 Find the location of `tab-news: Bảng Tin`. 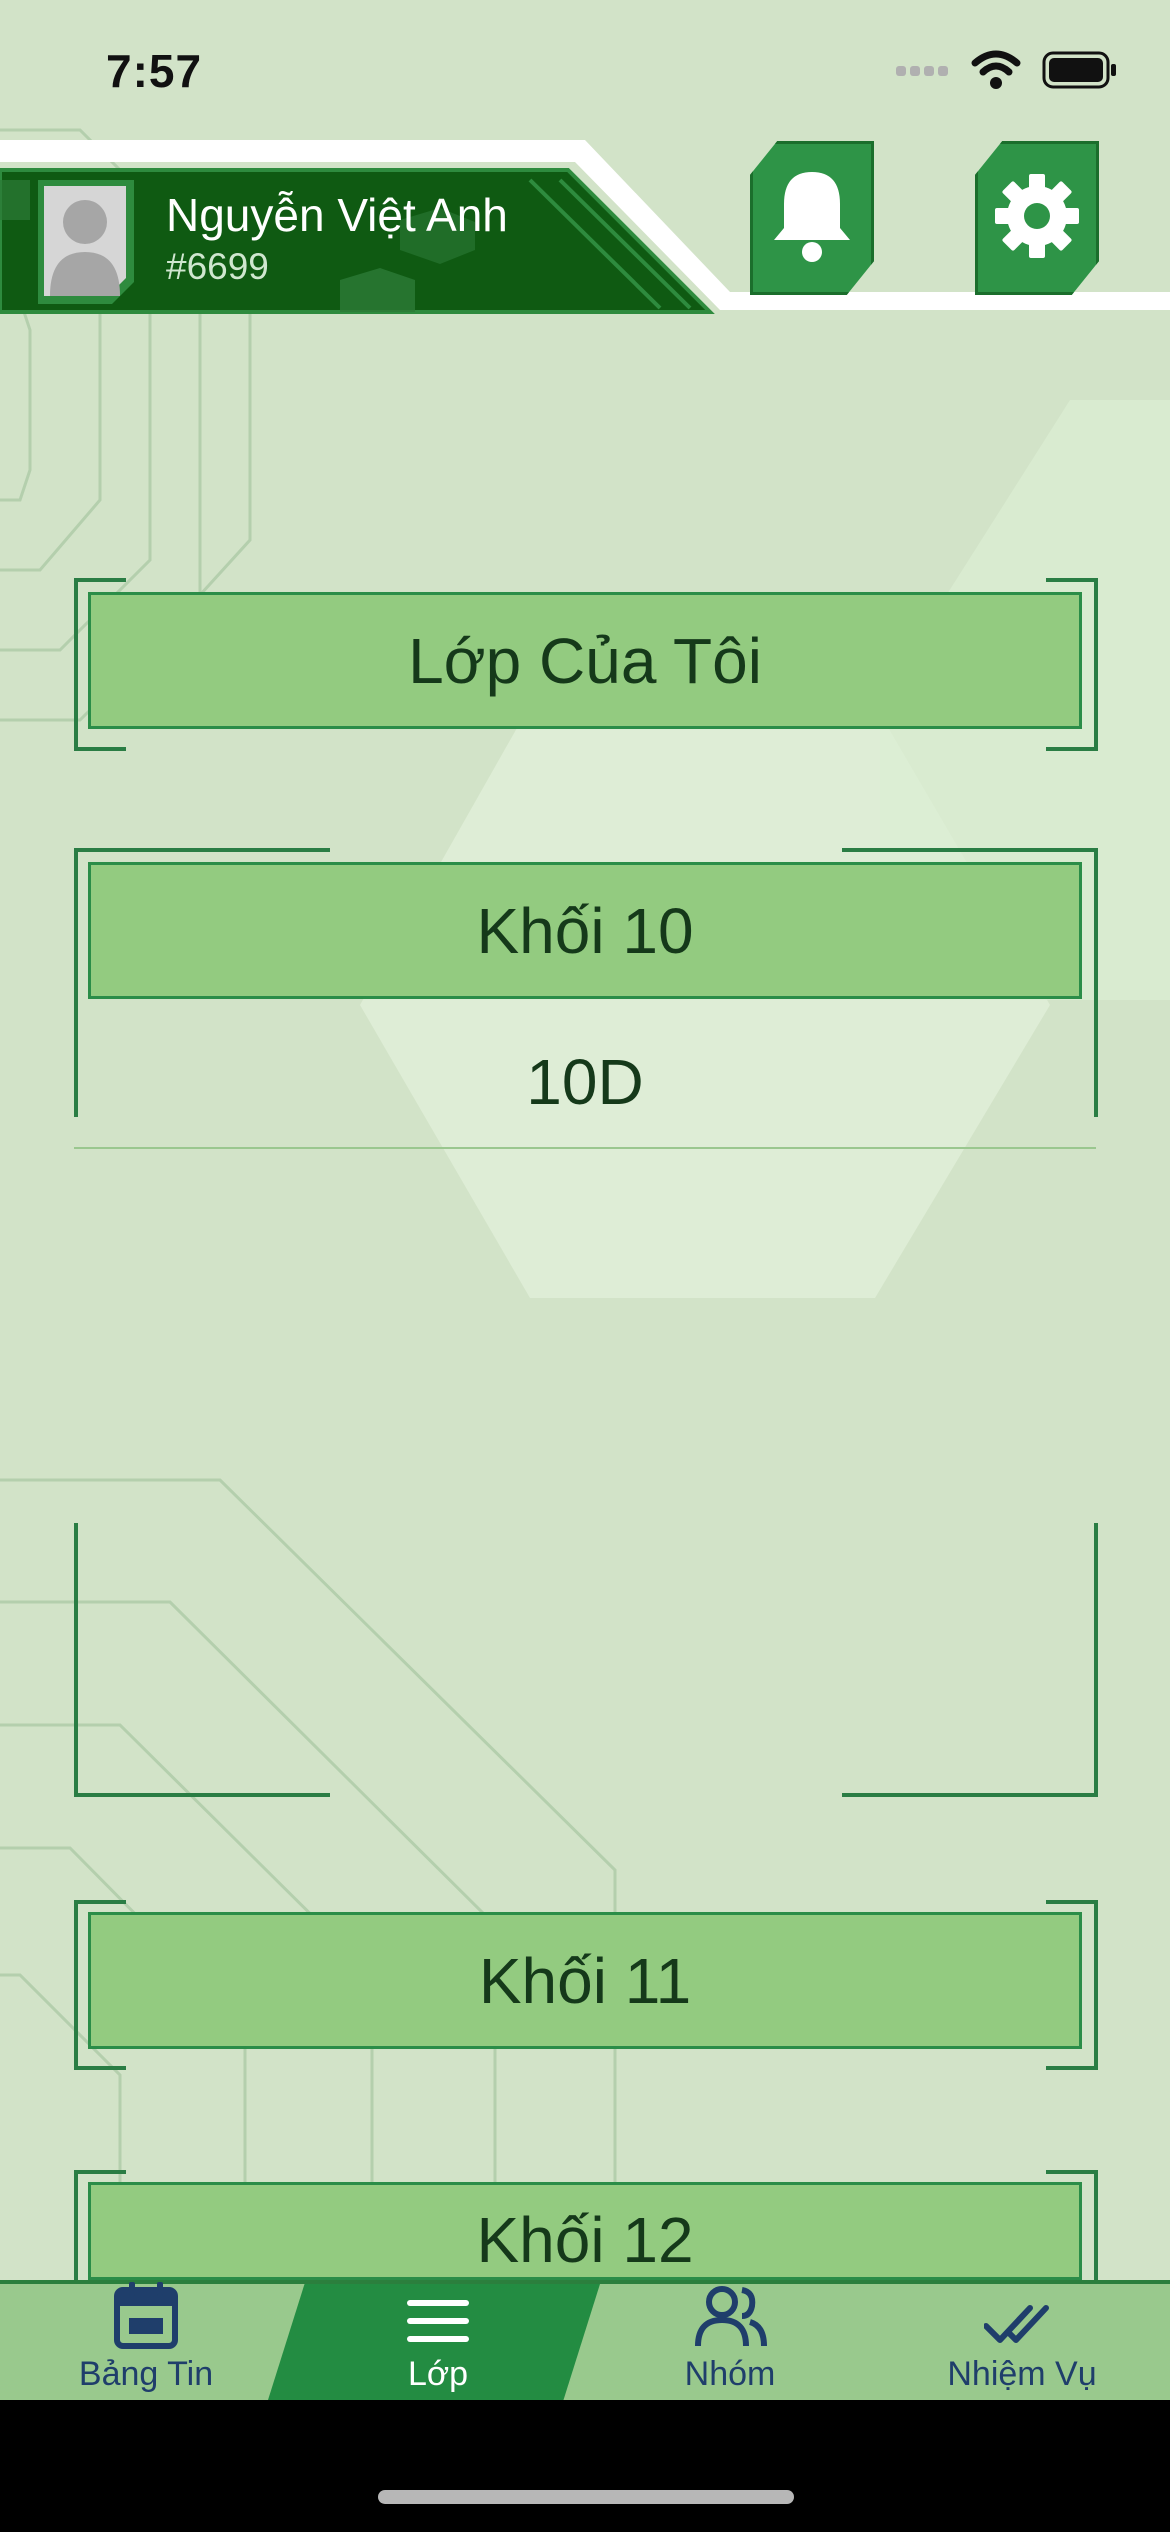

tab-news: Bảng Tin is located at coordinates (146, 2341).